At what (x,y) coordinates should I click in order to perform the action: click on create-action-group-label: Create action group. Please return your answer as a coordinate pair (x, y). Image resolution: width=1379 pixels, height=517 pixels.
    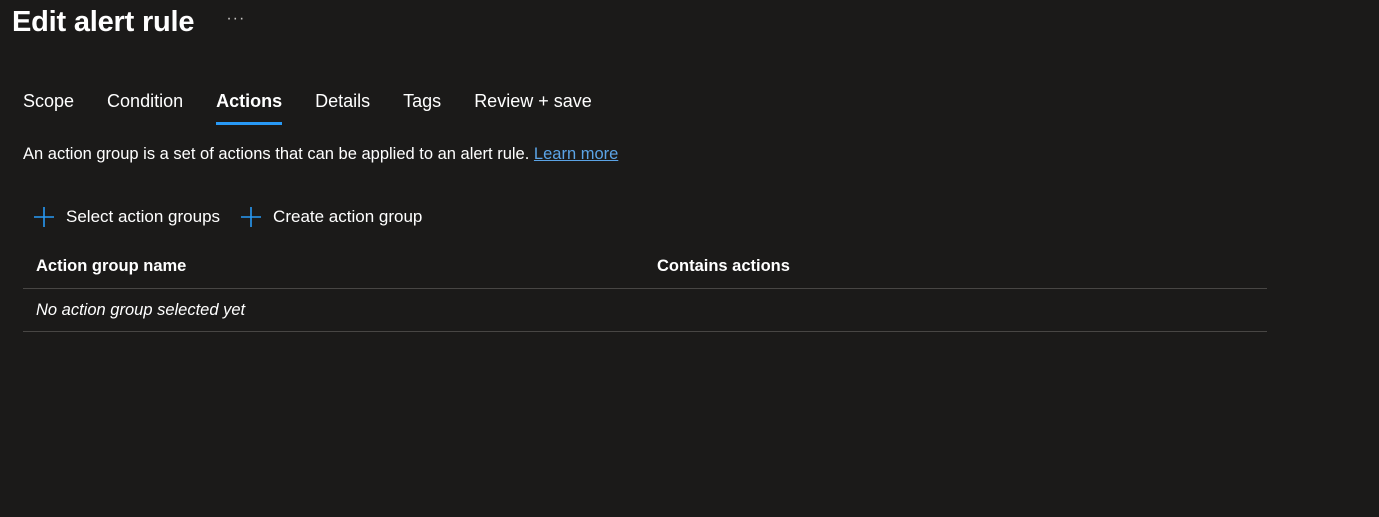
    Looking at the image, I should click on (348, 216).